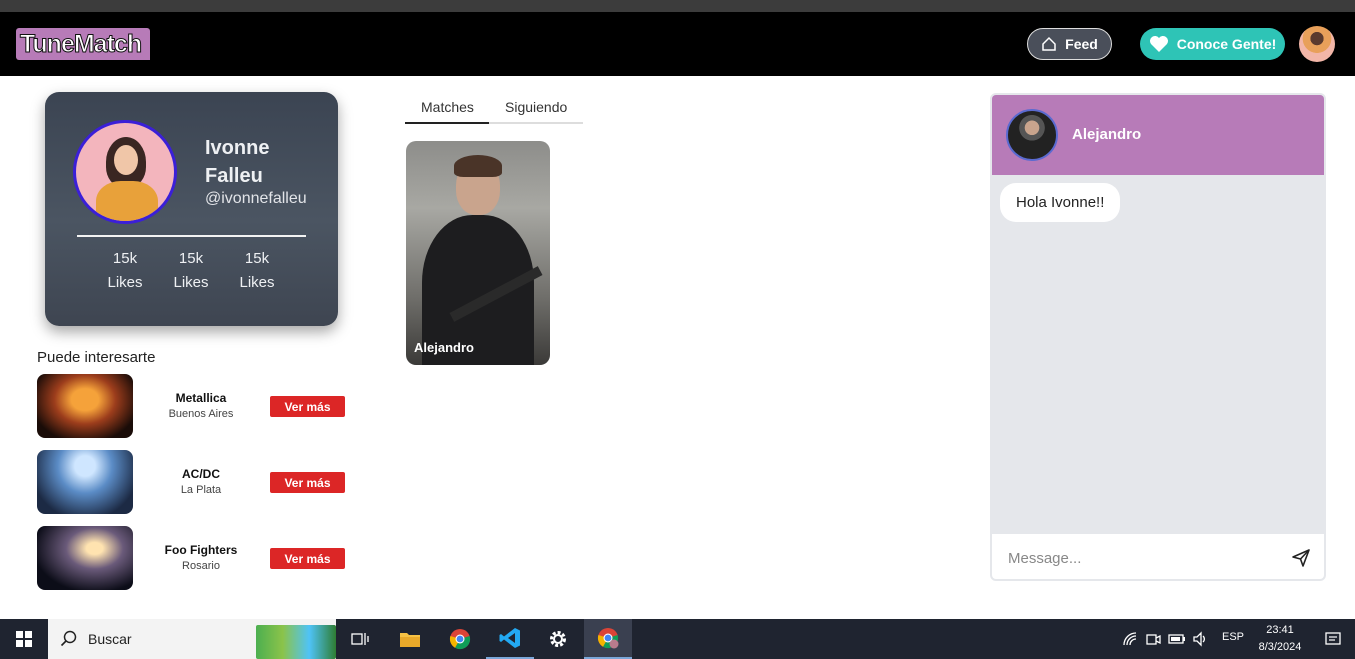  What do you see at coordinates (256, 198) in the screenshot?
I see `profile-handle: @ivonnefalleu` at bounding box center [256, 198].